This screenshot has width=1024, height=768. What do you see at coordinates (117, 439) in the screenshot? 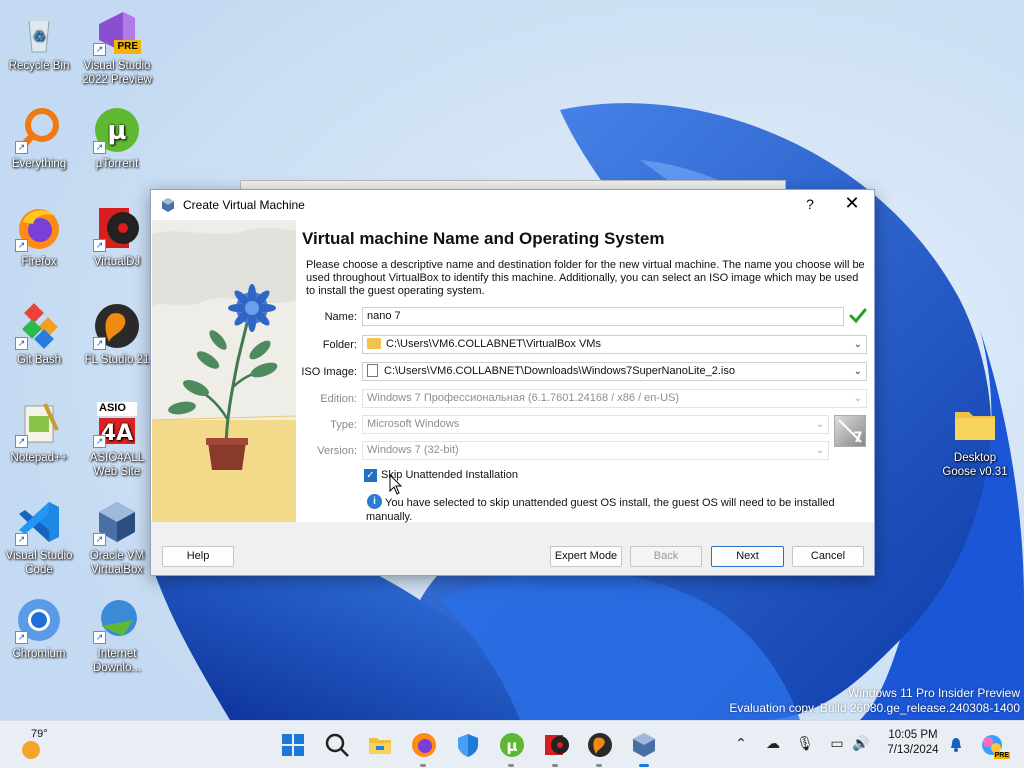
I see `desktop-icon-asio4all: 4A ASIO ↗ ASIO4ALL Web Site` at bounding box center [117, 439].